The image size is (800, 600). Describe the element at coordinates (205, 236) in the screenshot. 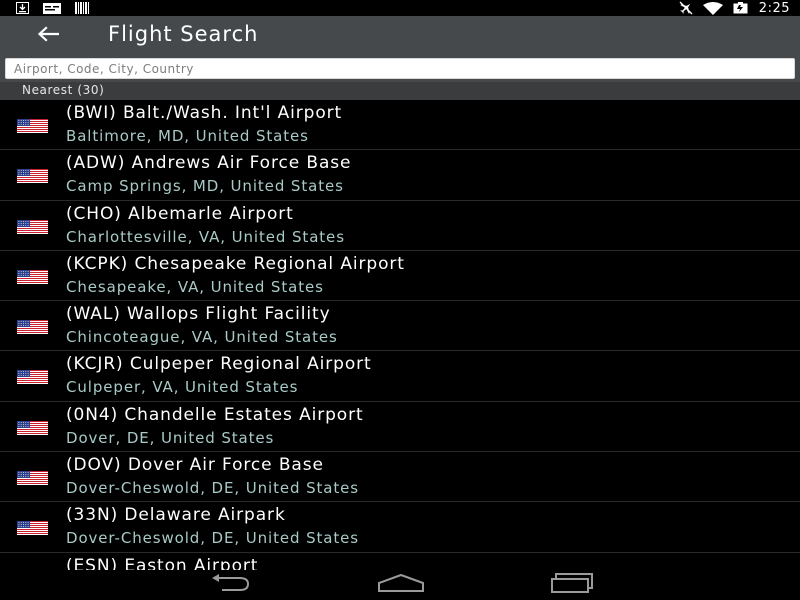

I see `airport-location: Charlottesville, VA, United States` at that location.